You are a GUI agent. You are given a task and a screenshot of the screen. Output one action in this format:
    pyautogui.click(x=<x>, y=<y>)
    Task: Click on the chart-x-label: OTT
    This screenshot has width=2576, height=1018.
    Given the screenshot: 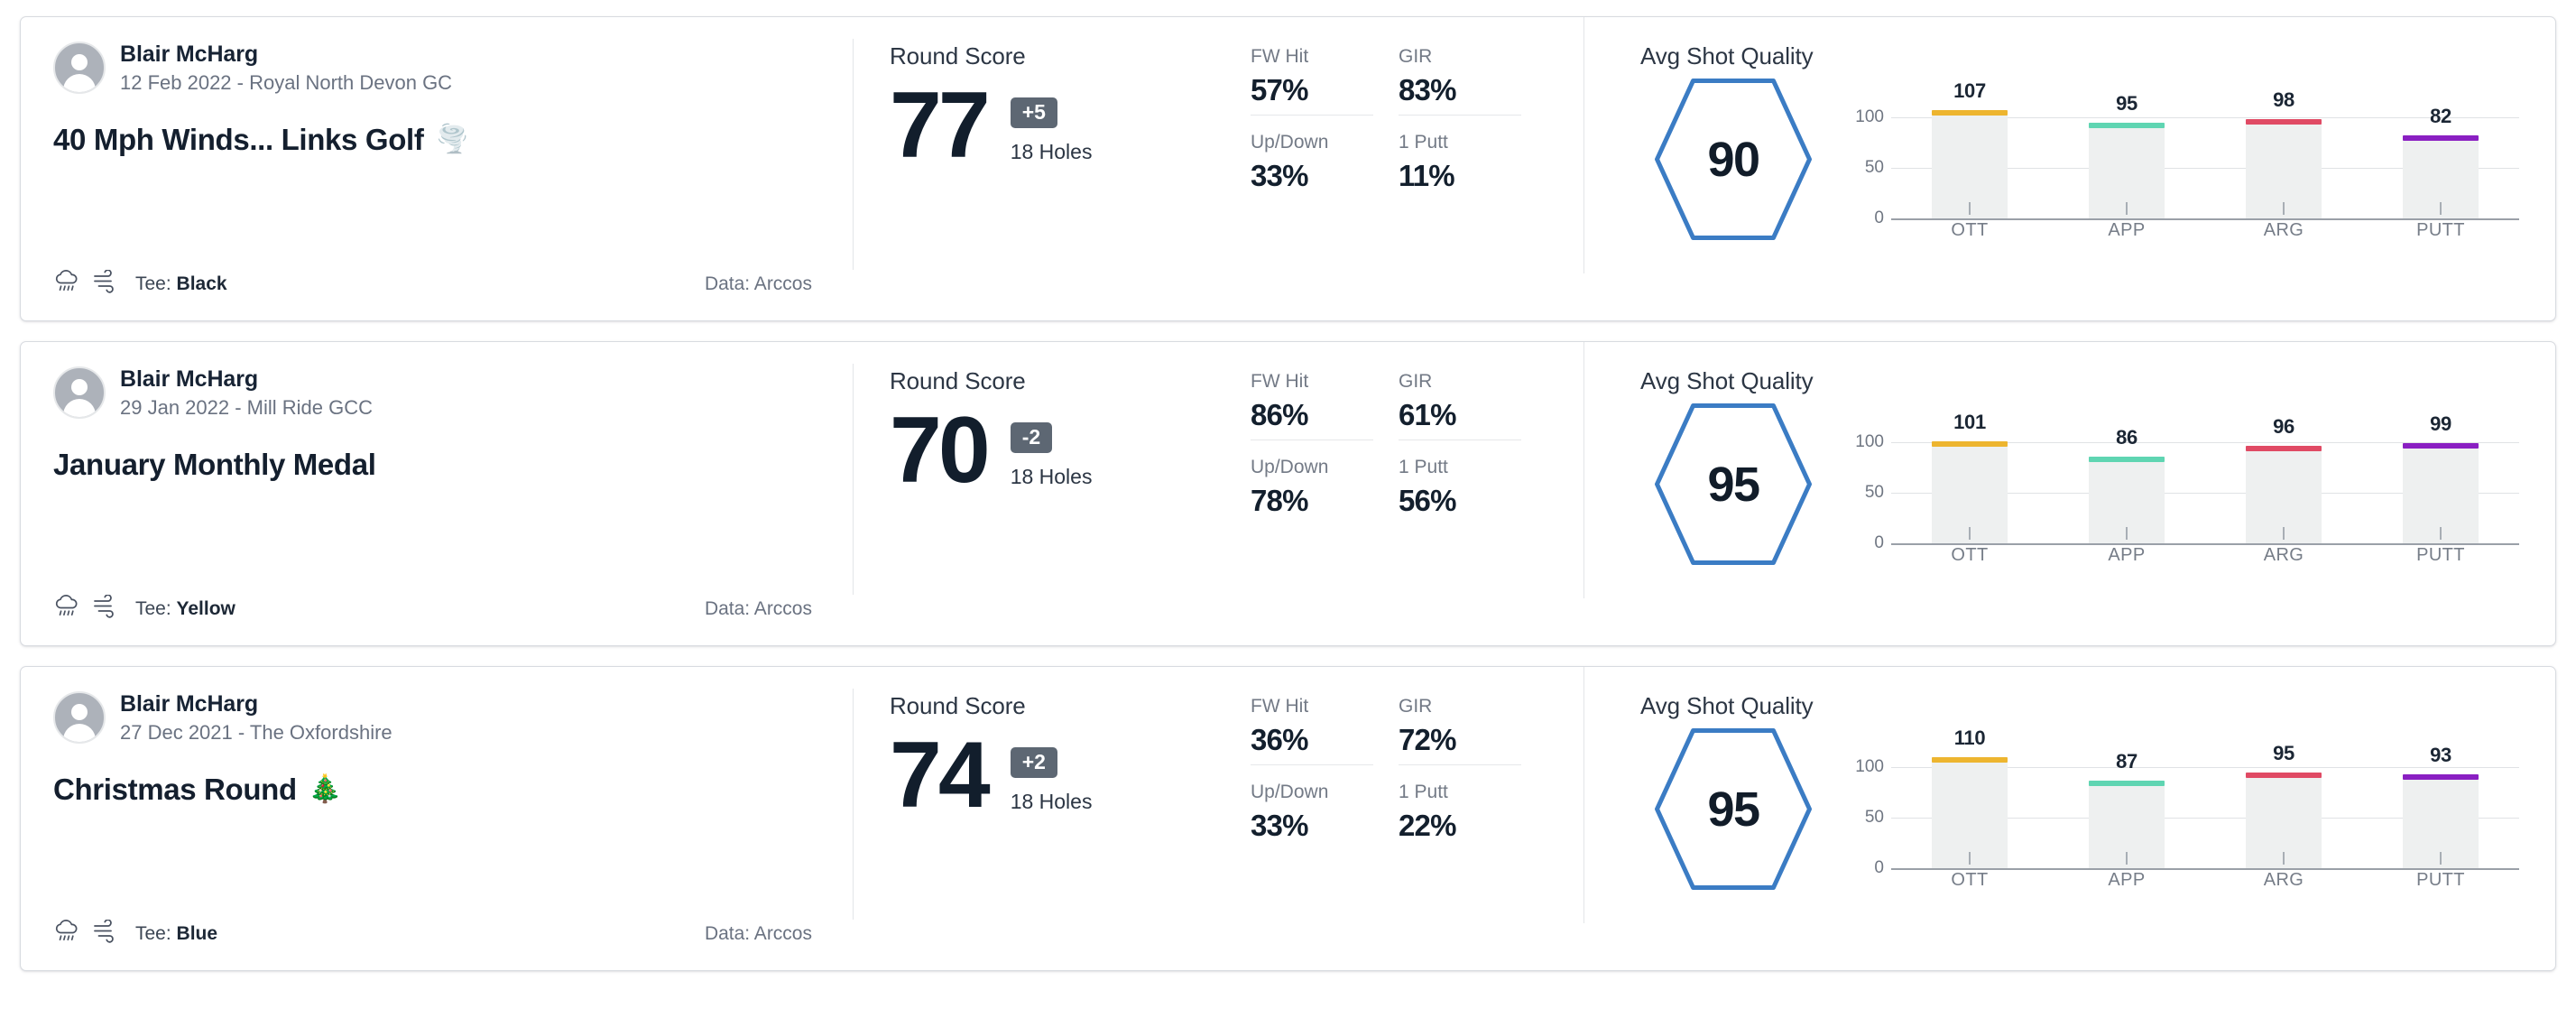 What is the action you would take?
    pyautogui.click(x=1970, y=880)
    